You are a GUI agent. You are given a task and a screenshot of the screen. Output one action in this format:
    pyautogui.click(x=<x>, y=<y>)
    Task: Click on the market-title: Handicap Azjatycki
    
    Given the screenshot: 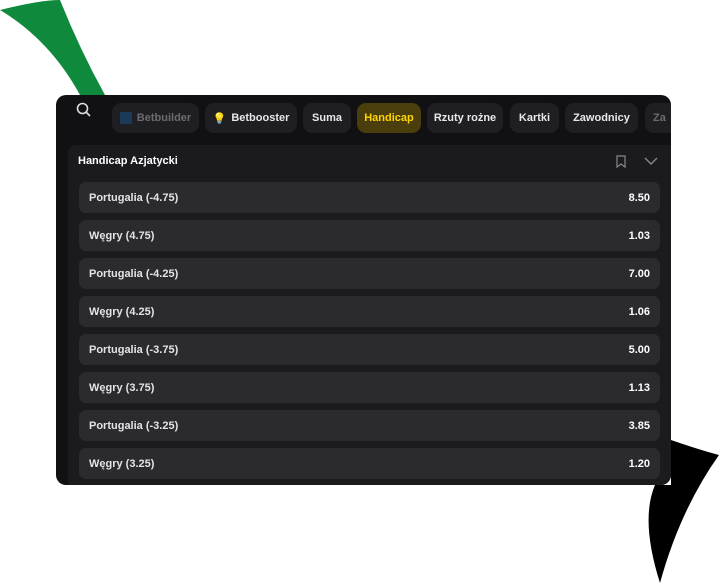 What is the action you would take?
    pyautogui.click(x=128, y=161)
    